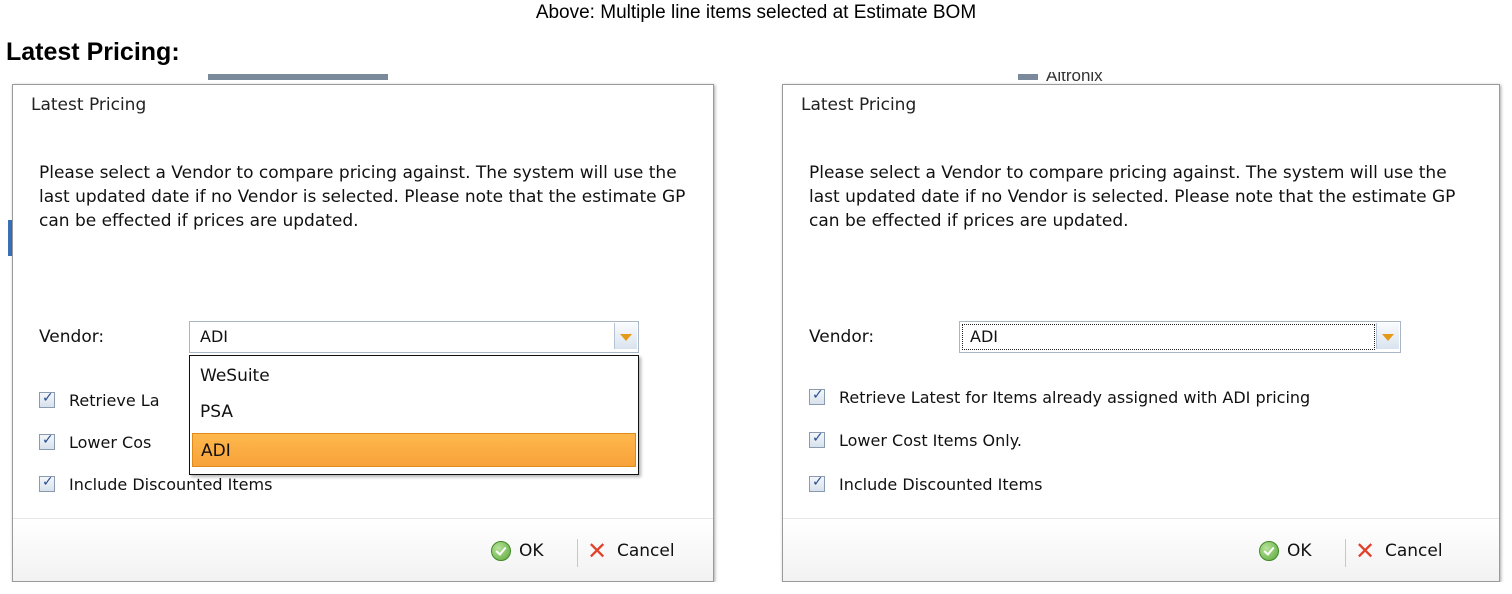 Image resolution: width=1512 pixels, height=594 pixels. What do you see at coordinates (93, 52) in the screenshot?
I see `section-heading: Latest Pricing:` at bounding box center [93, 52].